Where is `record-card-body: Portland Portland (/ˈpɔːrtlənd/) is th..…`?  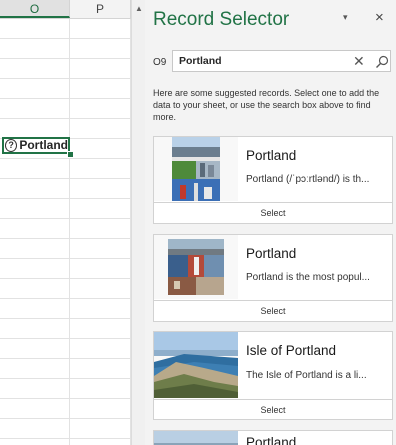
record-card-body: Portland Portland (/ˈpɔːrtlənd/) is th..… is located at coordinates (273, 169).